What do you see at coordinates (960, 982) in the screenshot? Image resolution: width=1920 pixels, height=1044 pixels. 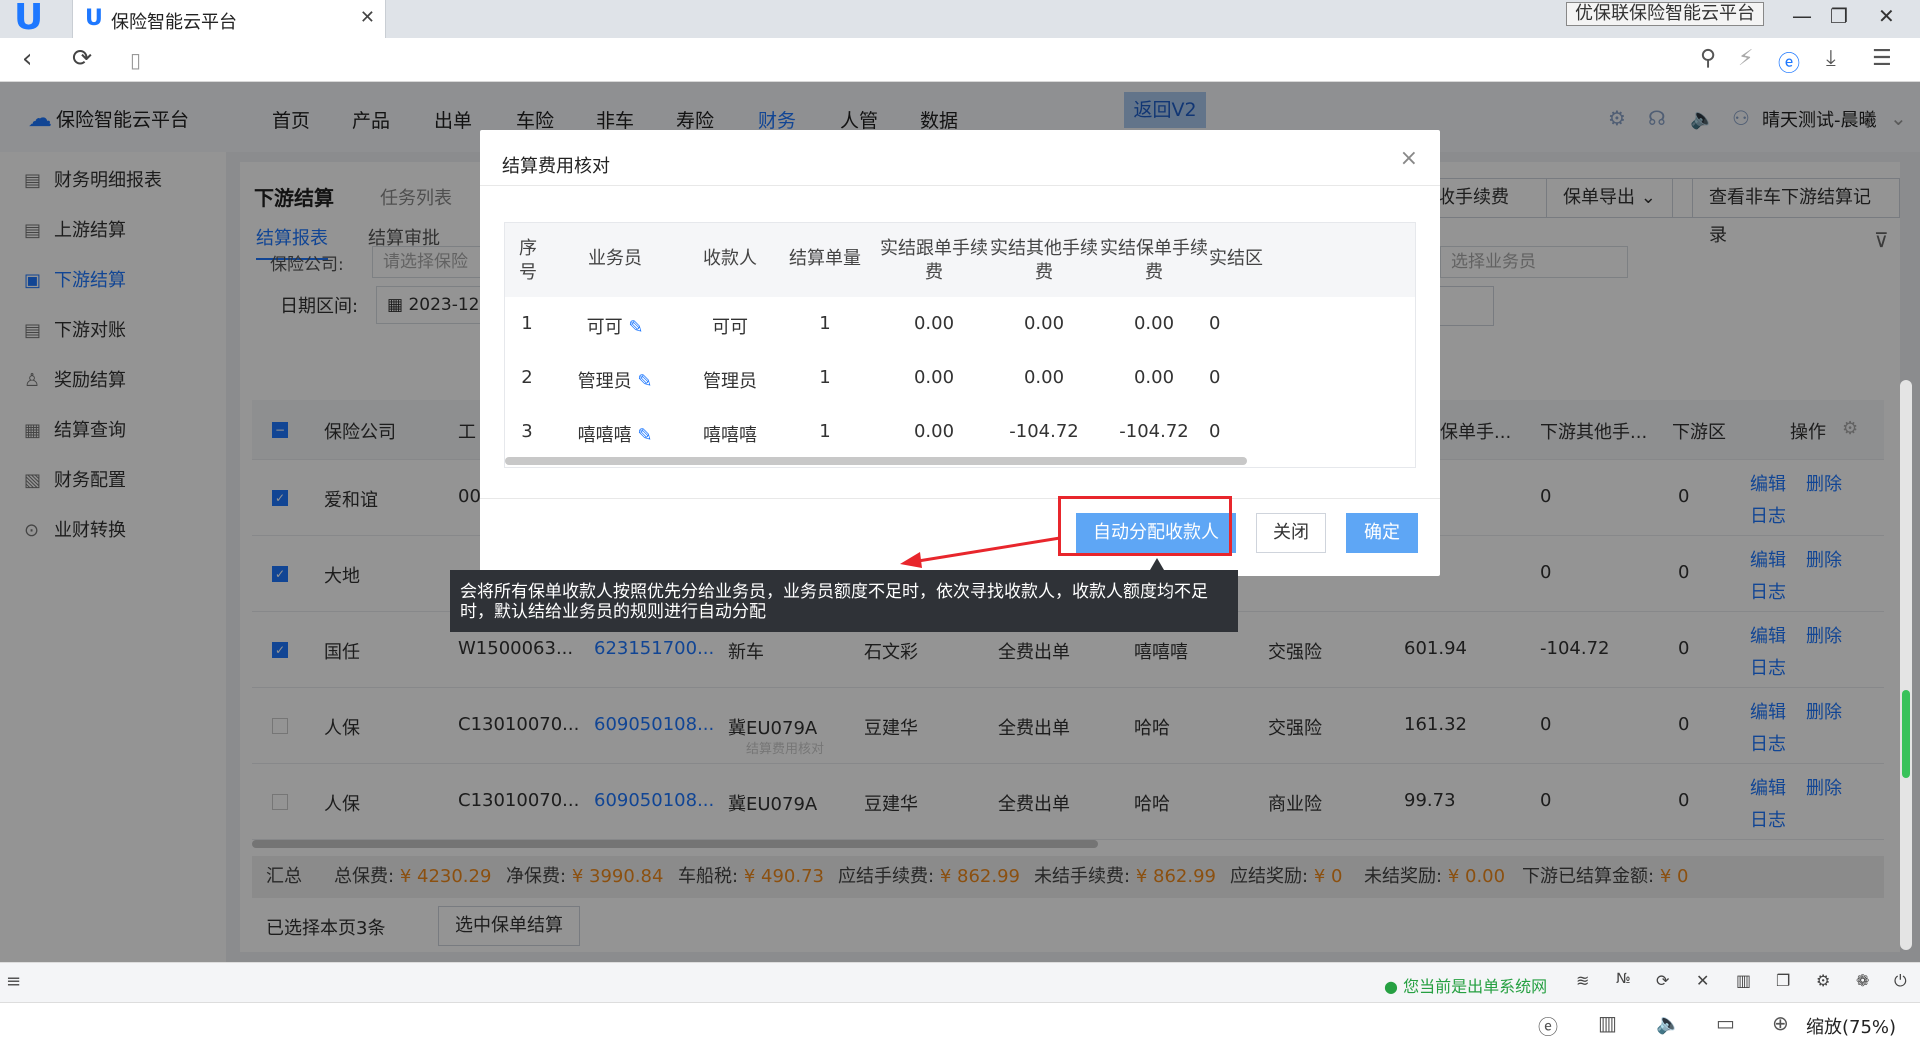 I see `status-bar: ≡ ● 您当前是出单系统网 ≋ № ⟳ ✕ ▥ ❐ ⚙ ❁ ⏻` at bounding box center [960, 982].